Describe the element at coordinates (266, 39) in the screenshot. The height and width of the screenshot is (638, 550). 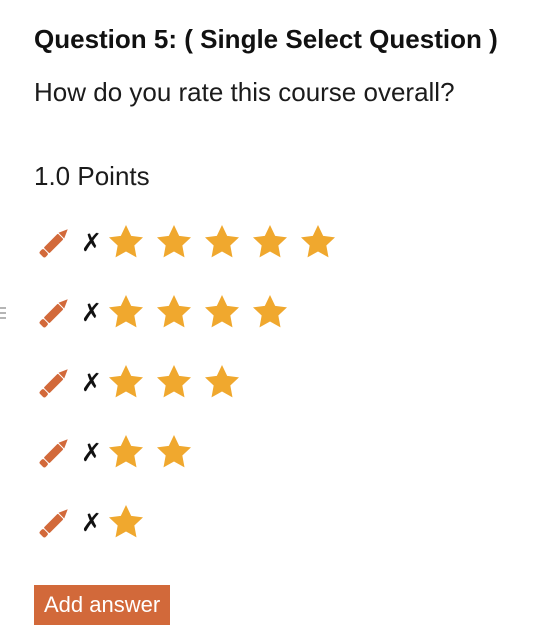
I see `question-title: Question 5: ( Single Select Question )` at that location.